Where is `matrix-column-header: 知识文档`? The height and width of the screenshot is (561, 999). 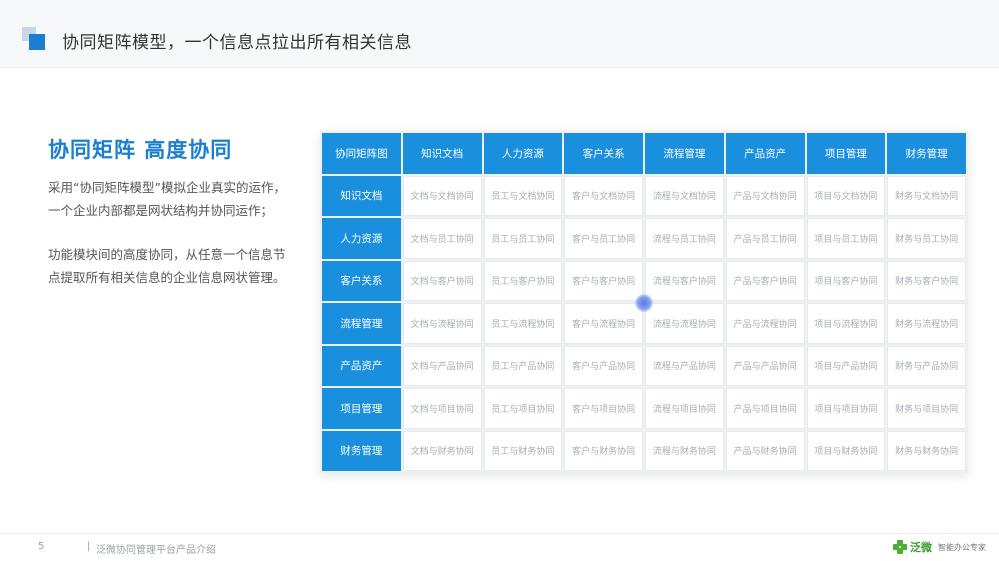 matrix-column-header: 知识文档 is located at coordinates (442, 153).